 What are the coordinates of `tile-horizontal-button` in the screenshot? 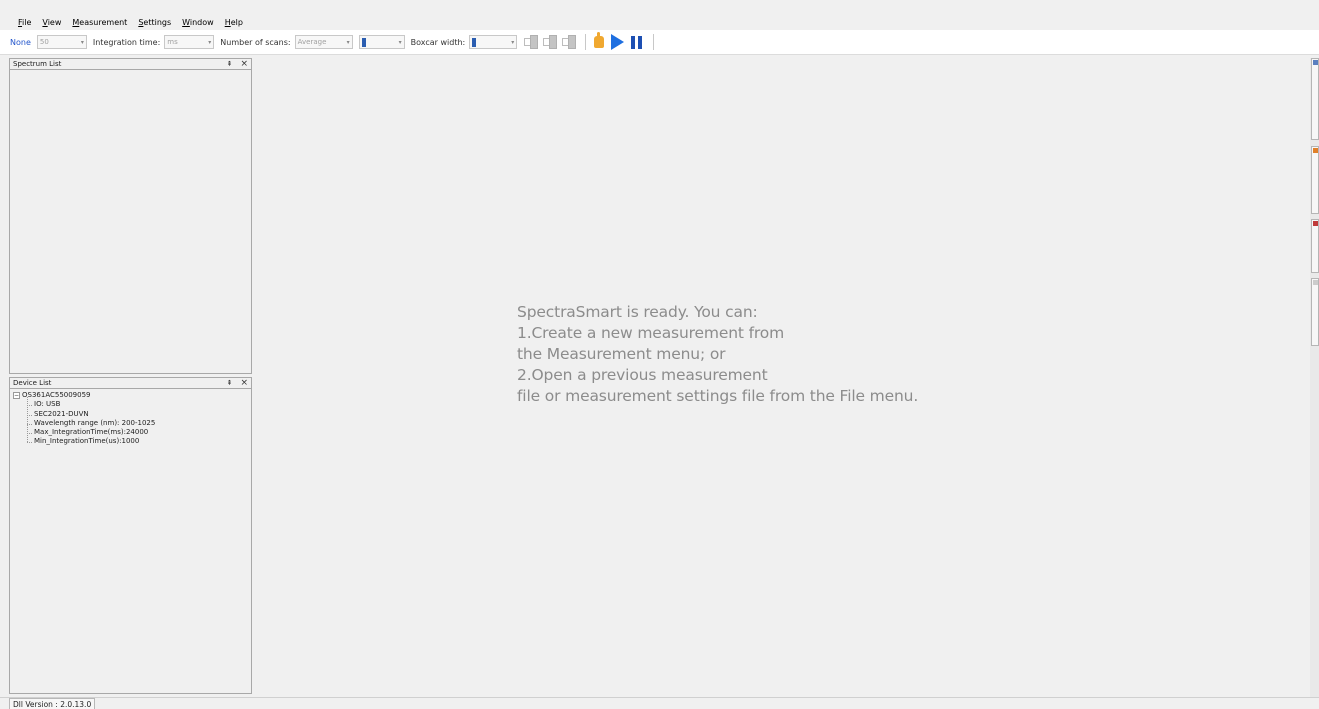 It's located at (530, 42).